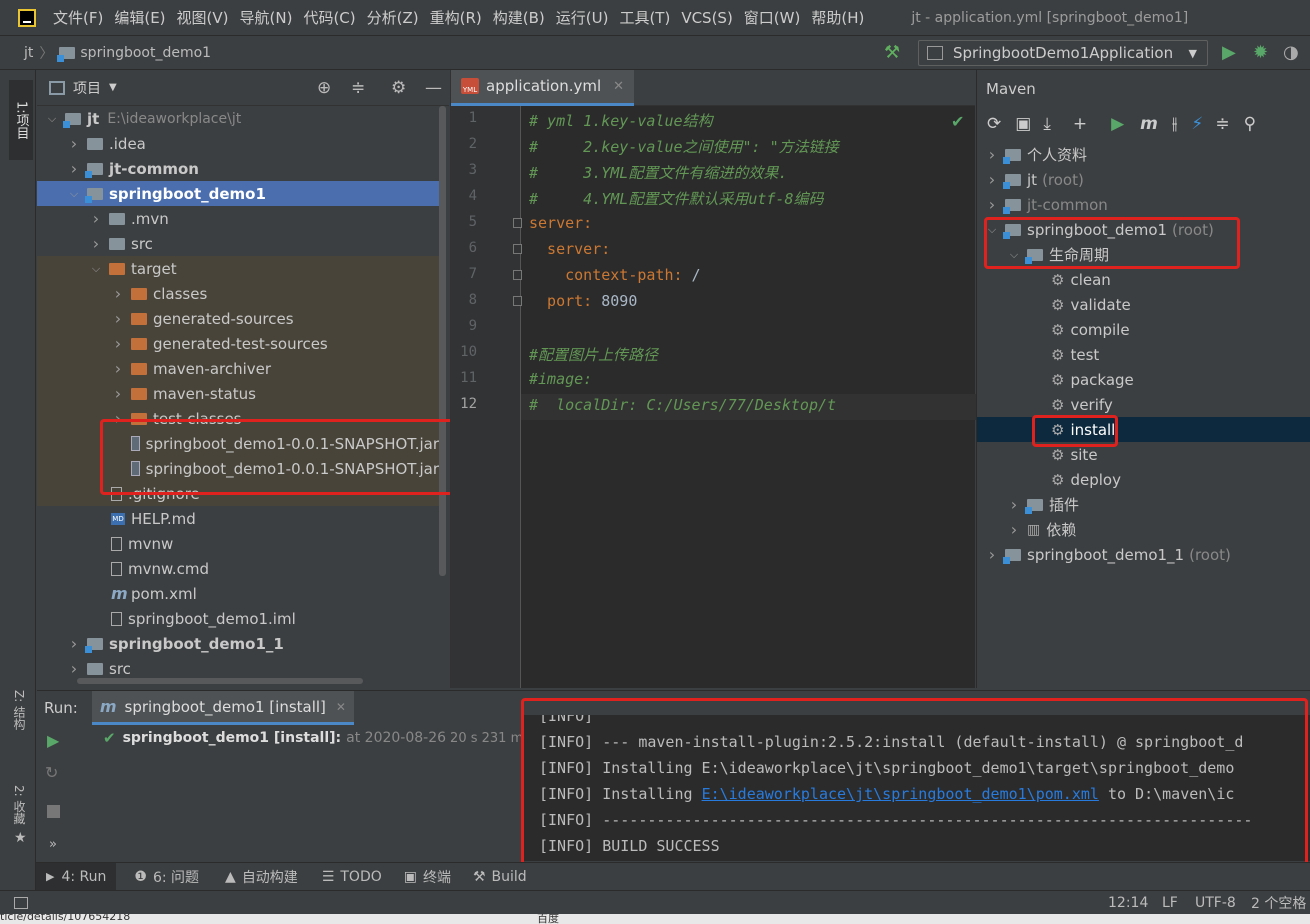  Describe the element at coordinates (1023, 124) in the screenshot. I see `generate-sources-icon: ▣` at that location.